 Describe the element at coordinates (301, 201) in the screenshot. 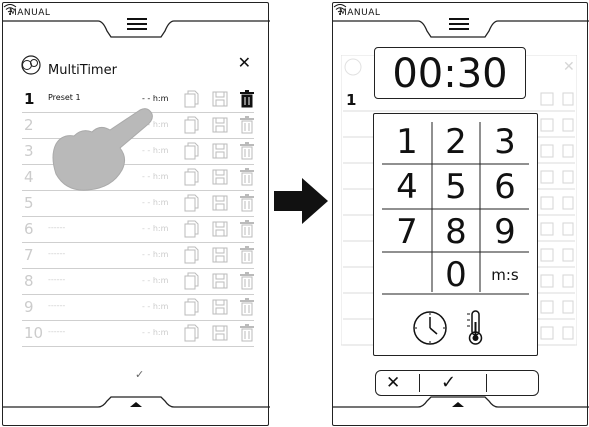

I see `transition-arrow-icon` at that location.